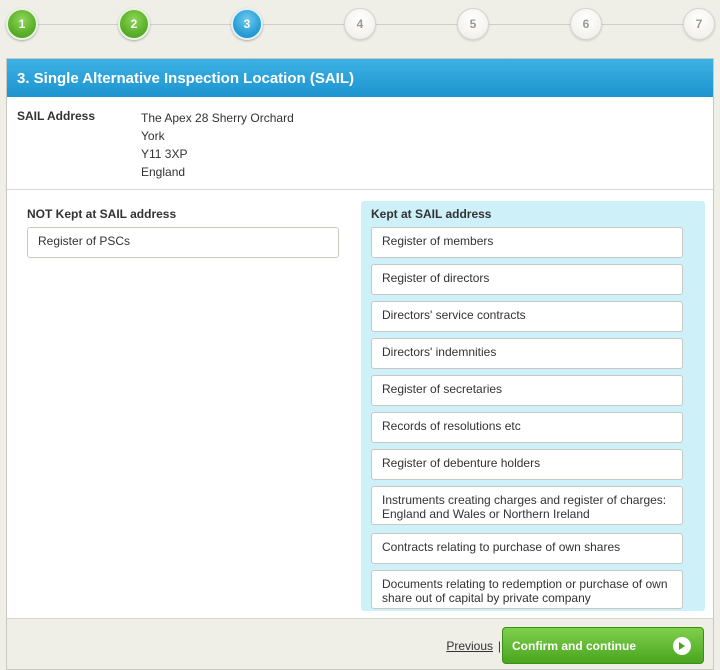  I want to click on step-7: 7, so click(699, 24).